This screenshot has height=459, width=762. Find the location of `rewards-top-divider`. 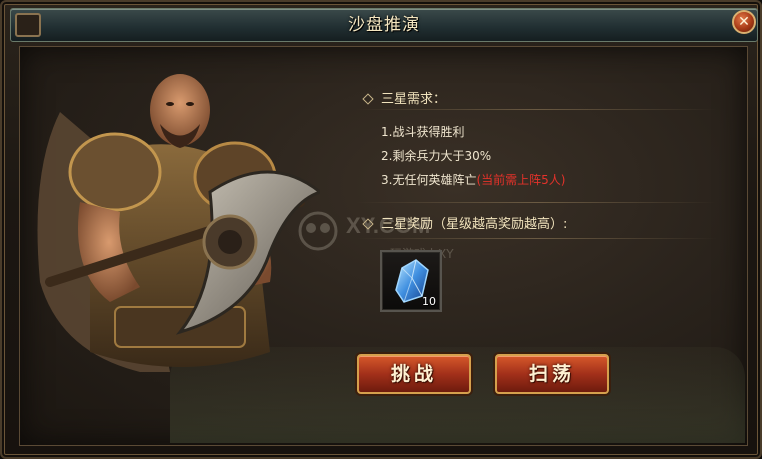

rewards-top-divider is located at coordinates (537, 202).